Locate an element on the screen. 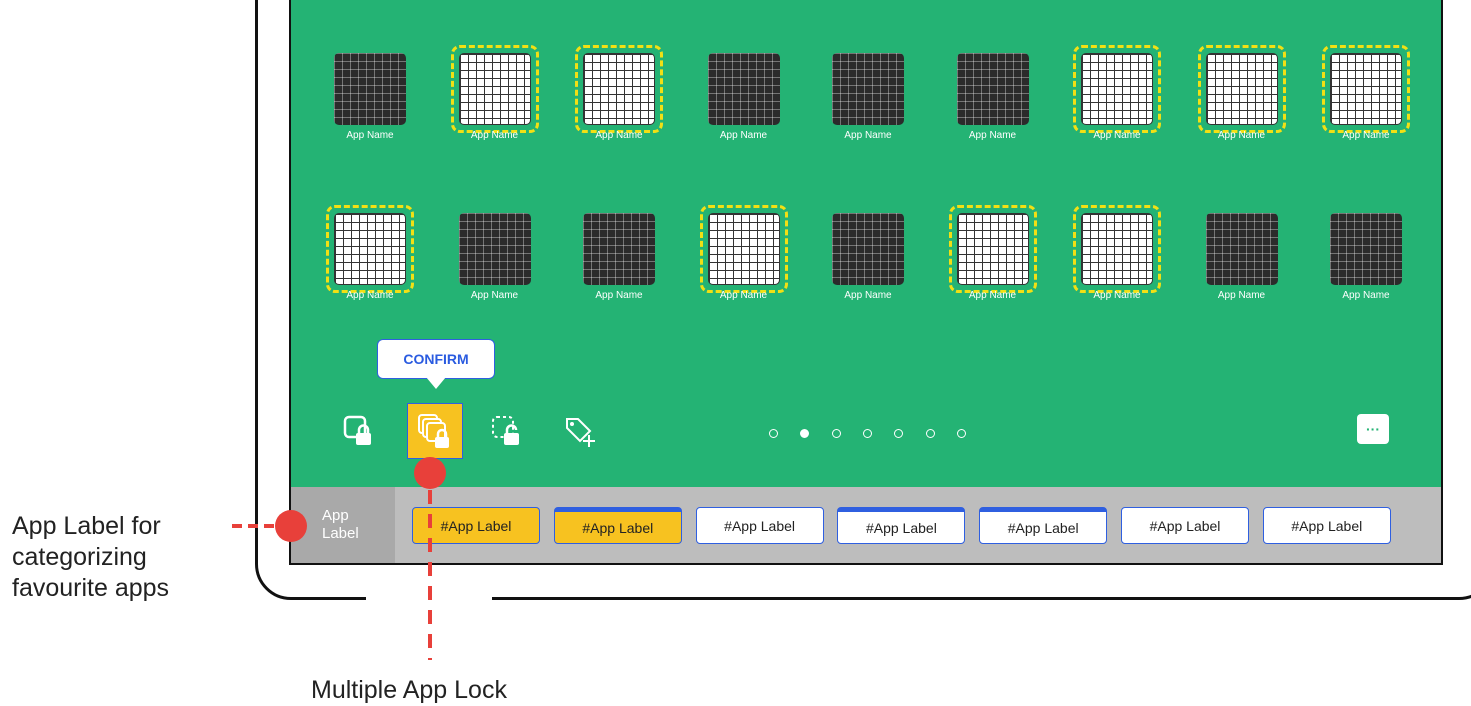 The image size is (1471, 706). app-label-annotation-line1: App Label for is located at coordinates (86, 526).